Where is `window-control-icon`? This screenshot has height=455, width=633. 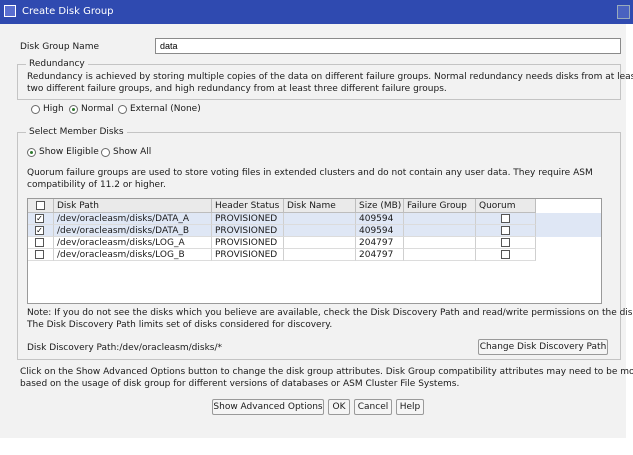 window-control-icon is located at coordinates (623, 12).